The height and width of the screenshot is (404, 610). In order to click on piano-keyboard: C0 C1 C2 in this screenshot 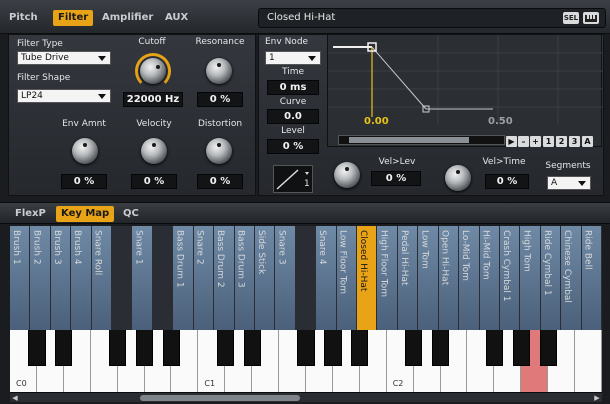, I will do `click(306, 361)`.